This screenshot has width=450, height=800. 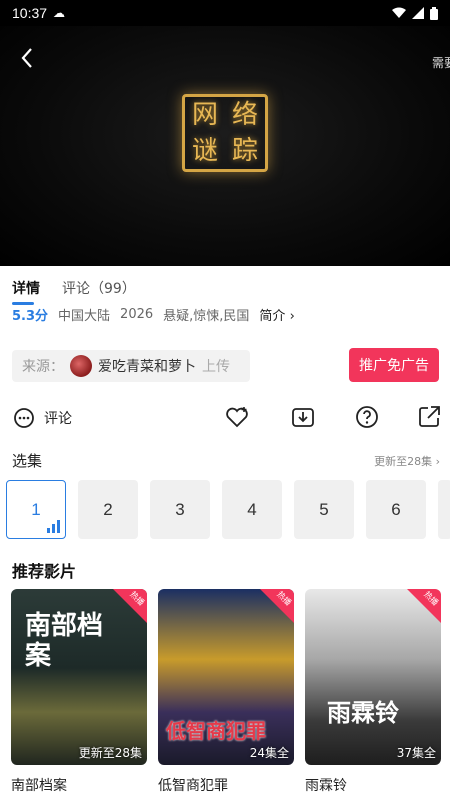 What do you see at coordinates (42, 418) in the screenshot?
I see `comment-button: 评论` at bounding box center [42, 418].